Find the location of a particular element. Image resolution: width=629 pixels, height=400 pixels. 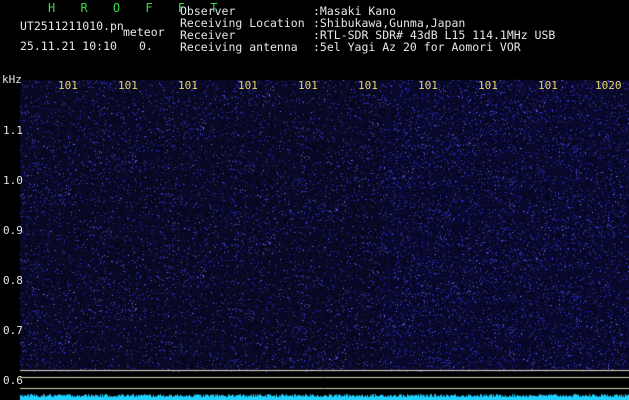

y-tick-label: 0.6 is located at coordinates (13, 380).